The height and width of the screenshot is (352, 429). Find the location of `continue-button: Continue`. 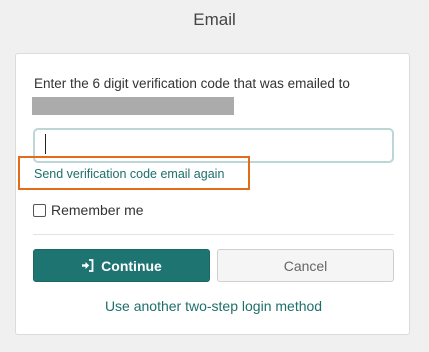

continue-button: Continue is located at coordinates (121, 265).